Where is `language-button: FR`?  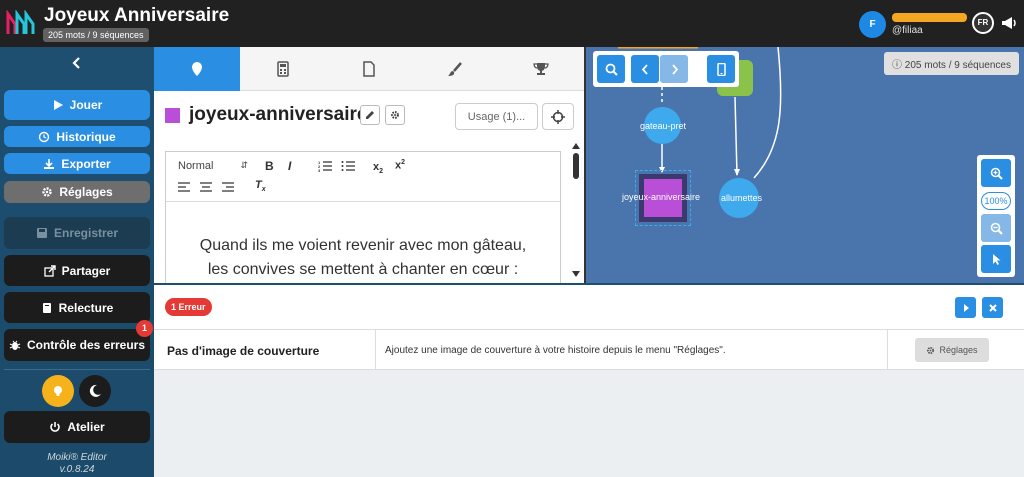 language-button: FR is located at coordinates (983, 23).